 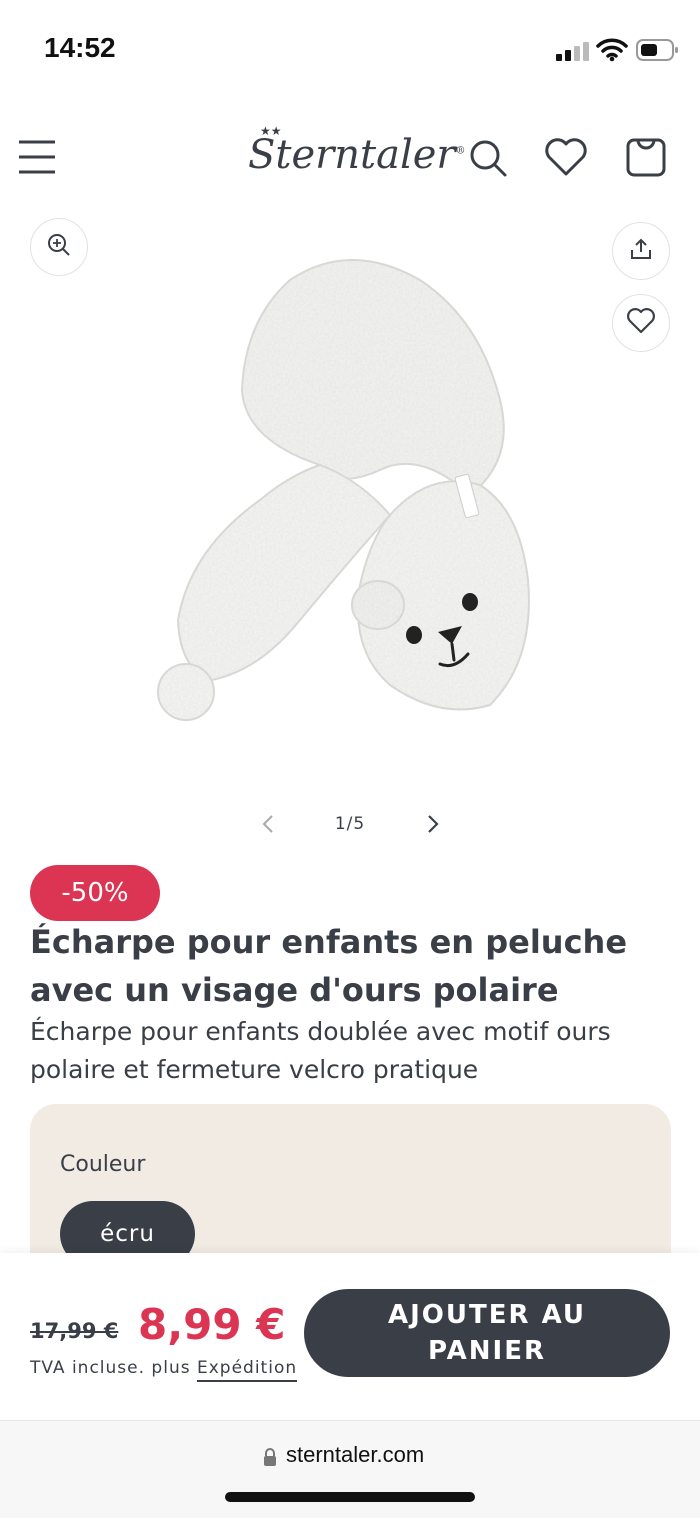 What do you see at coordinates (95, 893) in the screenshot?
I see `discount-badge: -50%` at bounding box center [95, 893].